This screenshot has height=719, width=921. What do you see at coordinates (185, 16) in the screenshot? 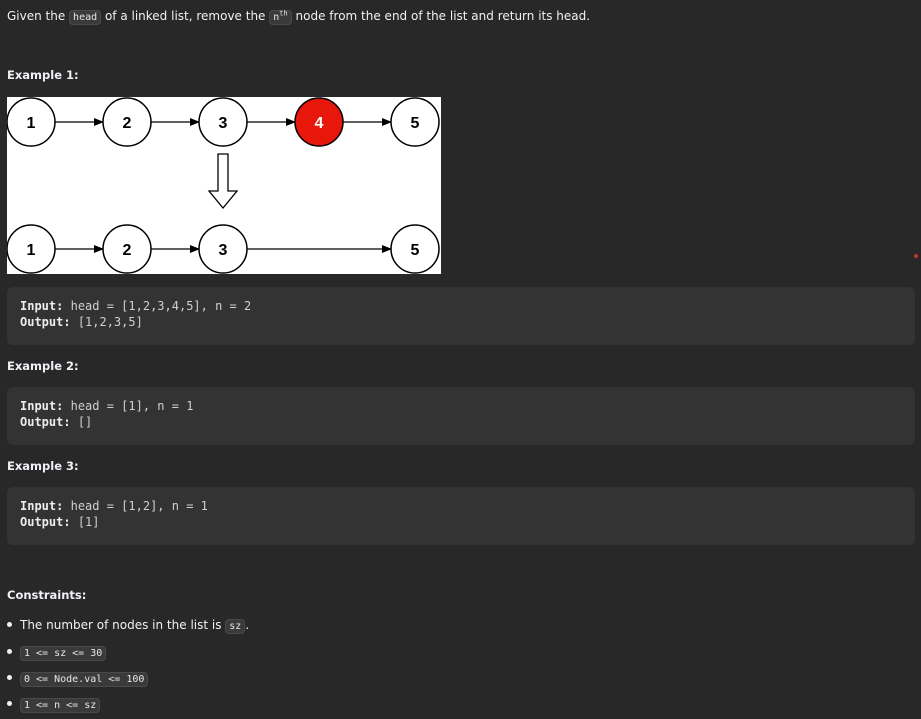
I see `description-text: of a linked list, remove the` at bounding box center [185, 16].